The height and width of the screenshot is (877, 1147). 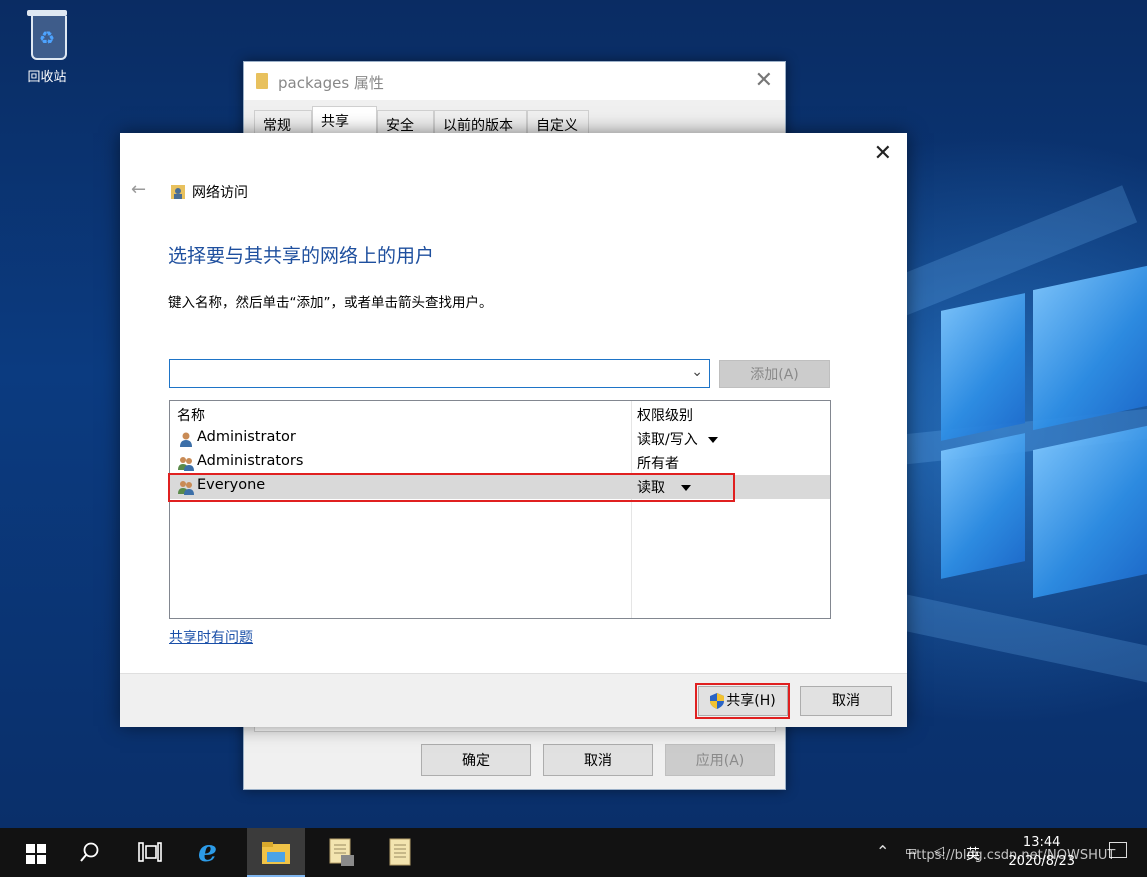 What do you see at coordinates (500, 439) in the screenshot?
I see `list-item: Administrator 读取/写入` at bounding box center [500, 439].